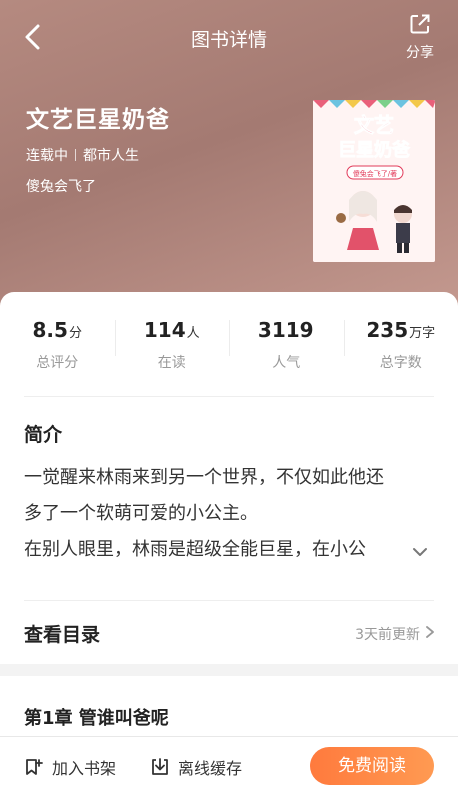  I want to click on intro-line: 一觉醒来林雨来到另一个世界，不仅如此他还, so click(204, 477).